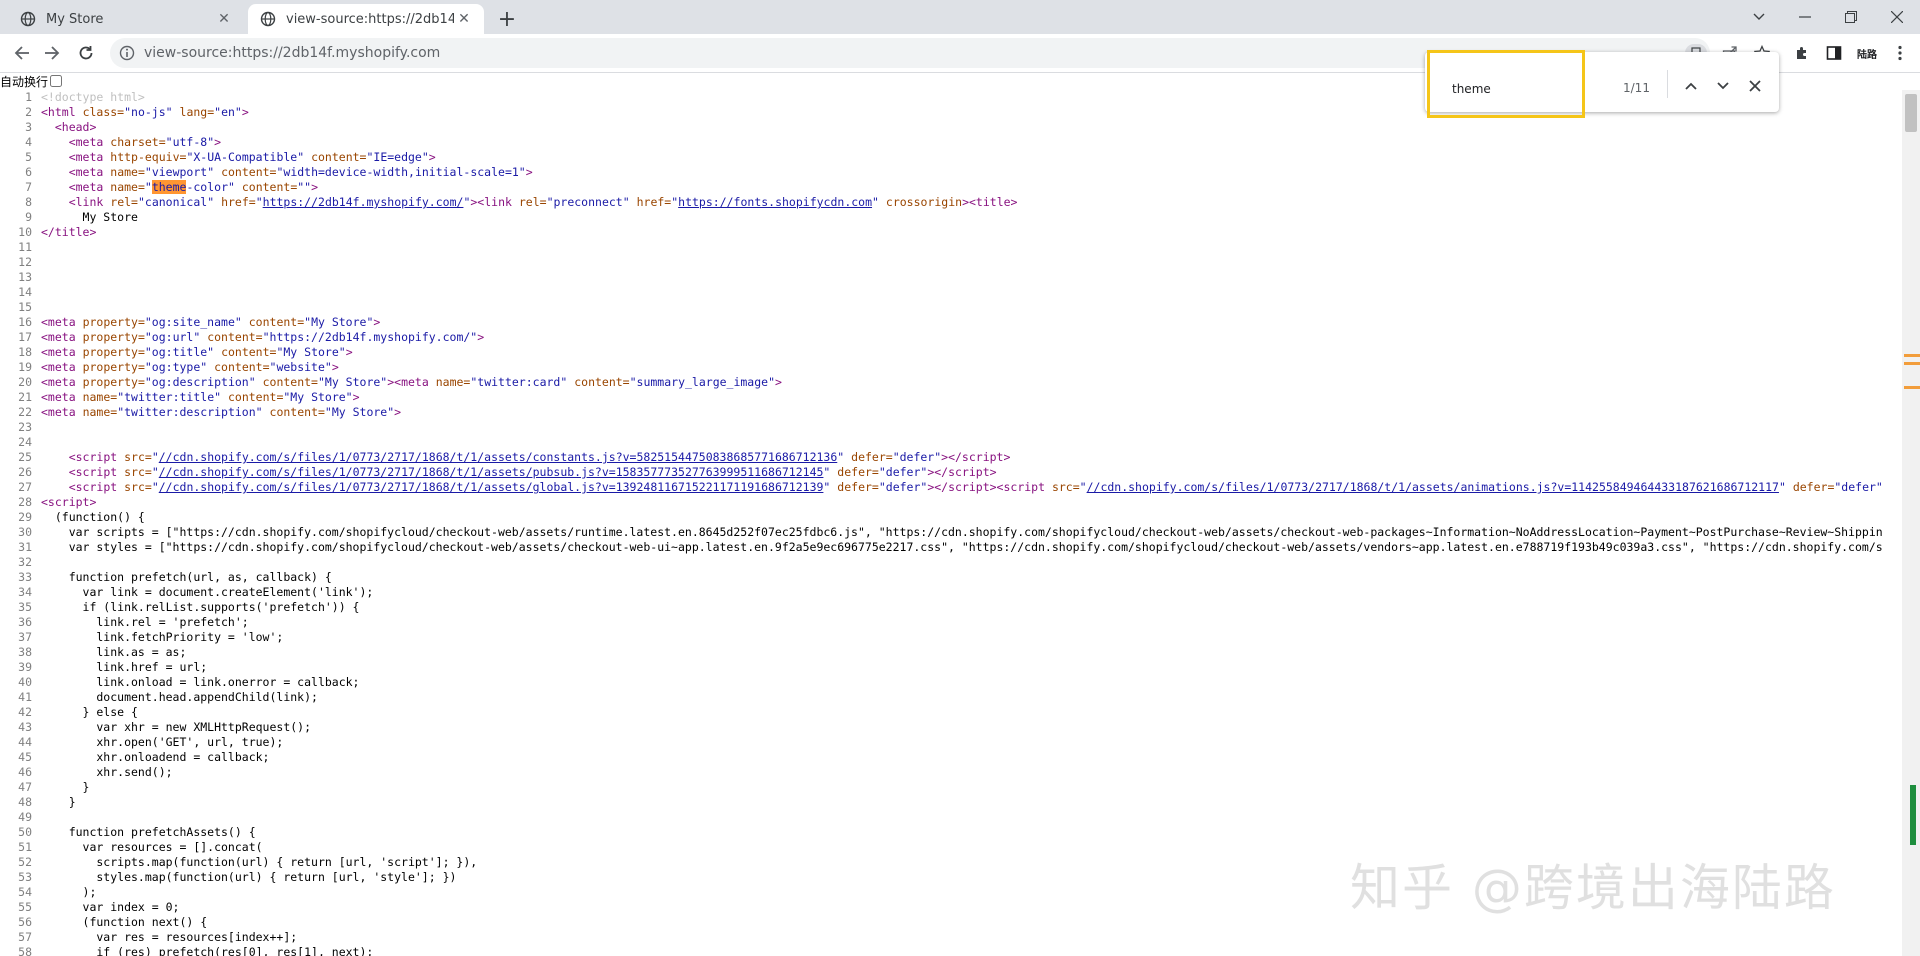  Describe the element at coordinates (25, 367) in the screenshot. I see `line-number: 19` at that location.